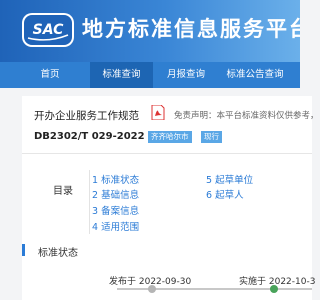  What do you see at coordinates (50, 75) in the screenshot?
I see `nav-home: 首页` at bounding box center [50, 75].